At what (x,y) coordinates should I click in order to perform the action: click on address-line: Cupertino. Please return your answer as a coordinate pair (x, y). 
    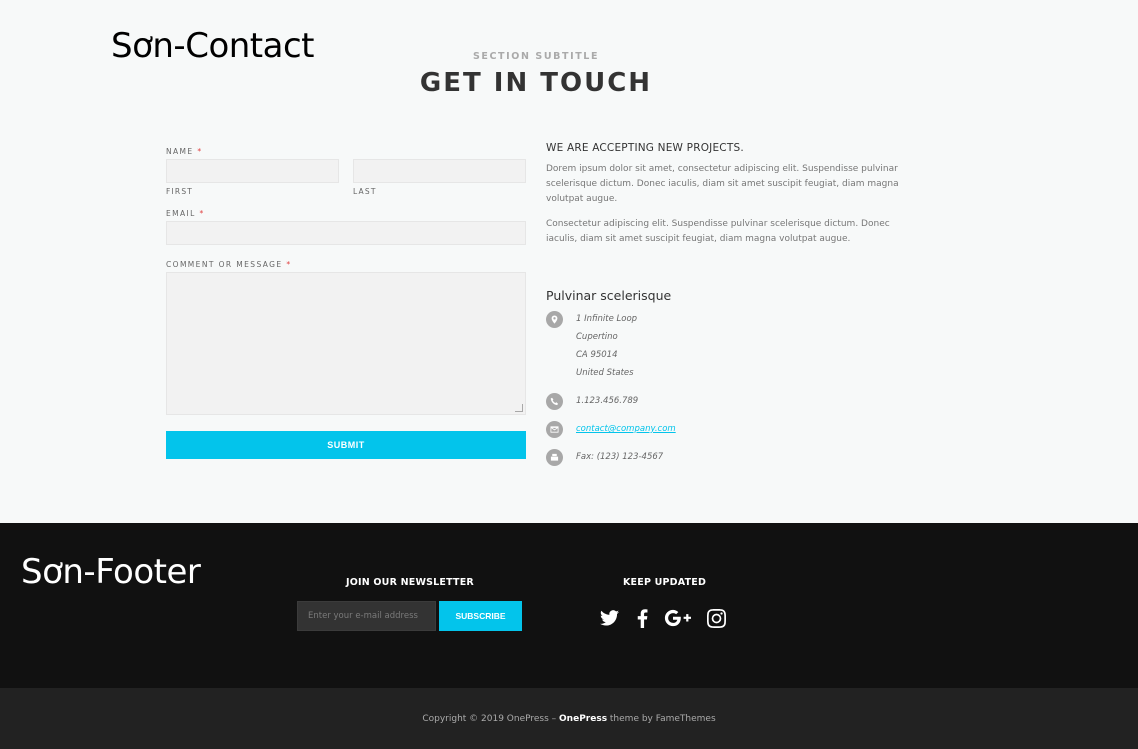
    Looking at the image, I should click on (597, 337).